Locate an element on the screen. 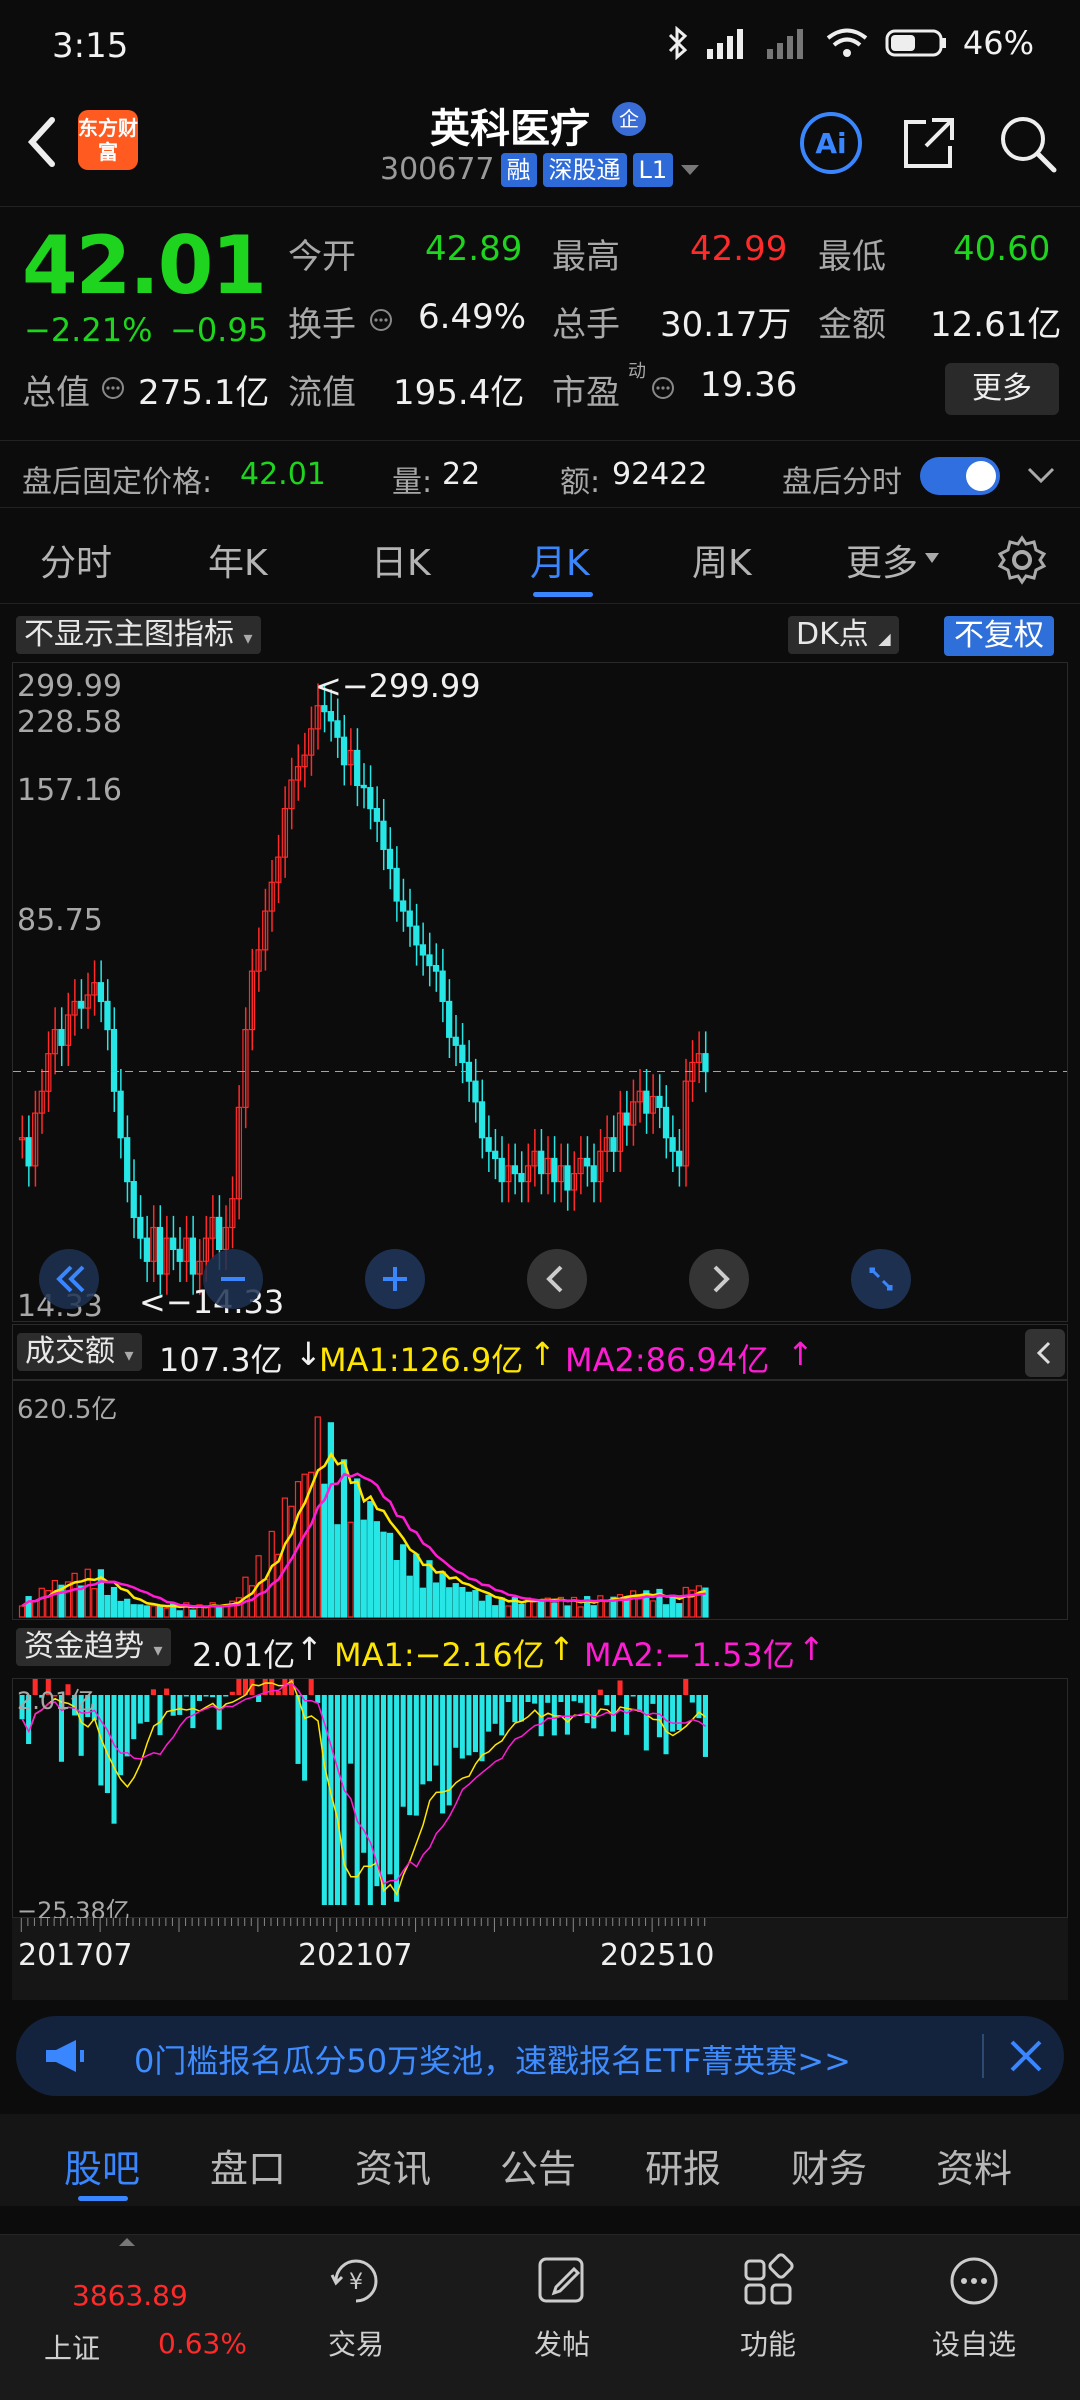 This screenshot has height=2400, width=1080. tab-financials: 财务 is located at coordinates (829, 2165).